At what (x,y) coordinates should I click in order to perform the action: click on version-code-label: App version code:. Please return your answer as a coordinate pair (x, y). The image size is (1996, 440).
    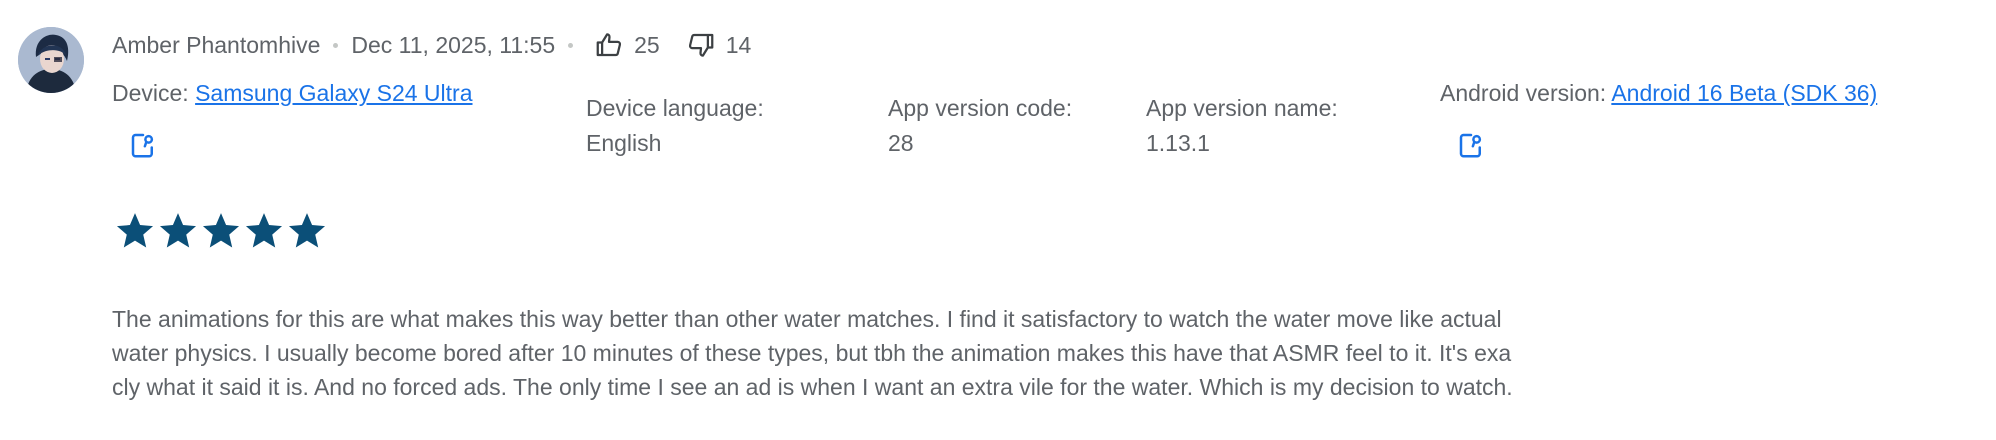
    Looking at the image, I should click on (980, 108).